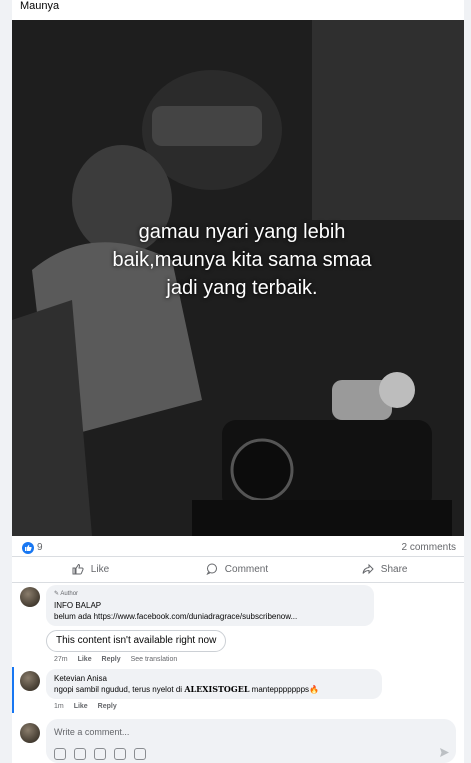 This screenshot has width=471, height=763. What do you see at coordinates (69, 594) in the screenshot?
I see `author-tag-label: Author` at bounding box center [69, 594].